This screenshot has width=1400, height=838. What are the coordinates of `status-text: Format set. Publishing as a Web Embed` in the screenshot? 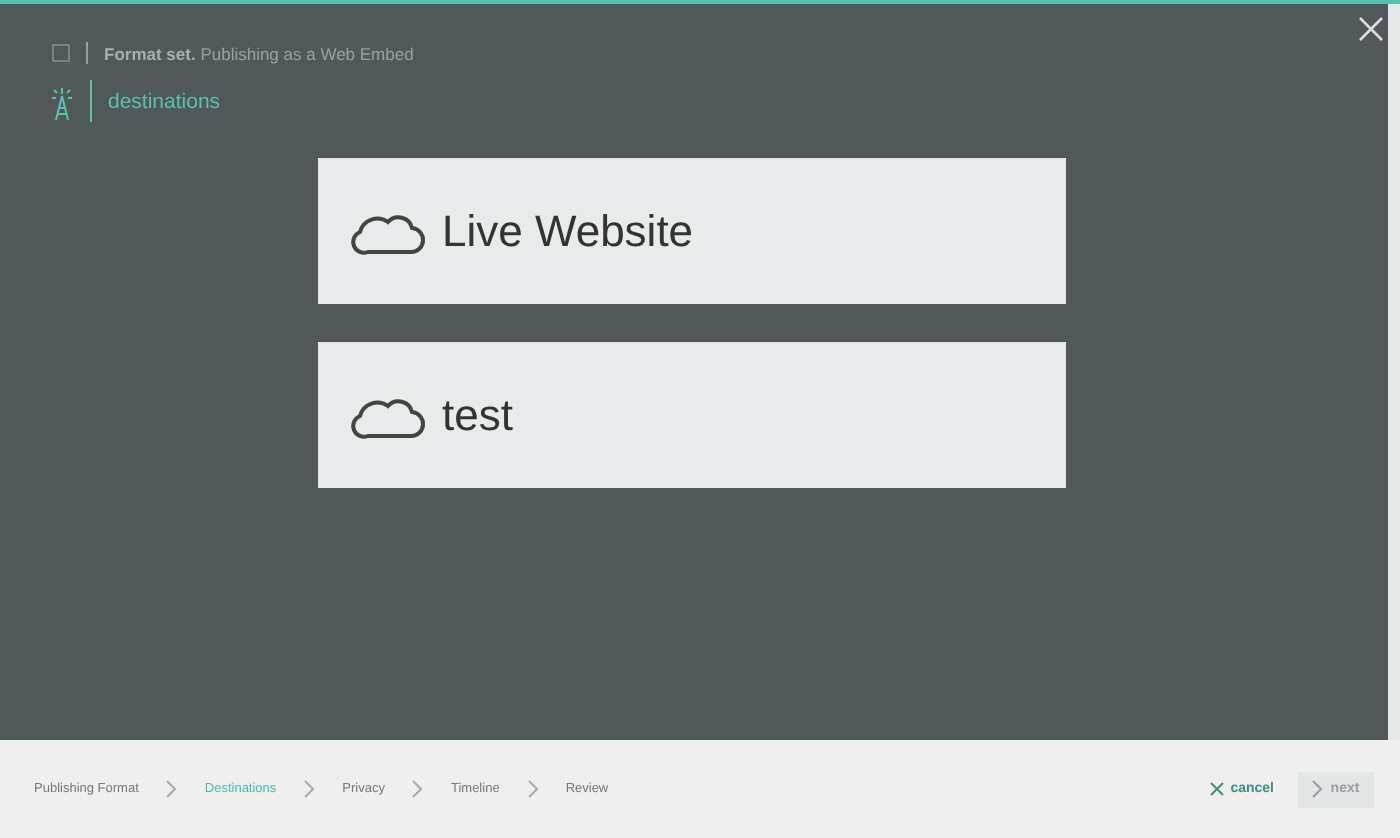 It's located at (259, 53).